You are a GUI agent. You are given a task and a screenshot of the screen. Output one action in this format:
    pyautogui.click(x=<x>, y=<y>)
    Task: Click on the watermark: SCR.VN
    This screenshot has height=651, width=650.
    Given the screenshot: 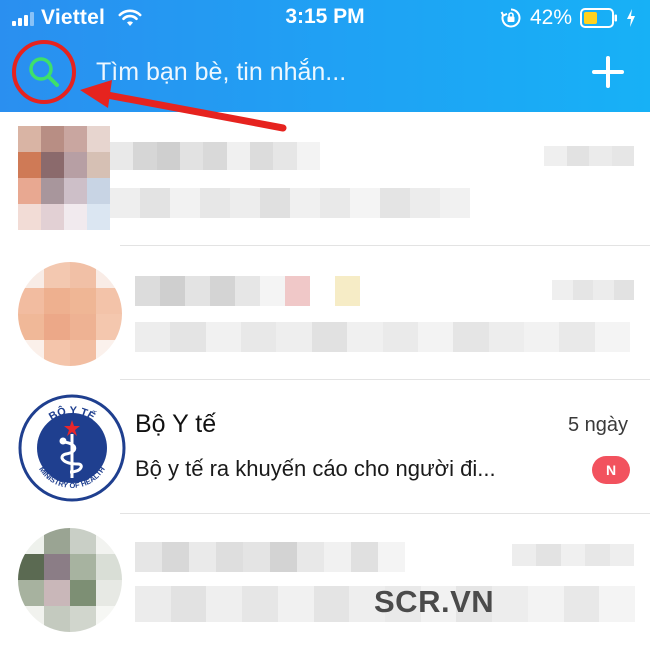 What is the action you would take?
    pyautogui.click(x=434, y=601)
    